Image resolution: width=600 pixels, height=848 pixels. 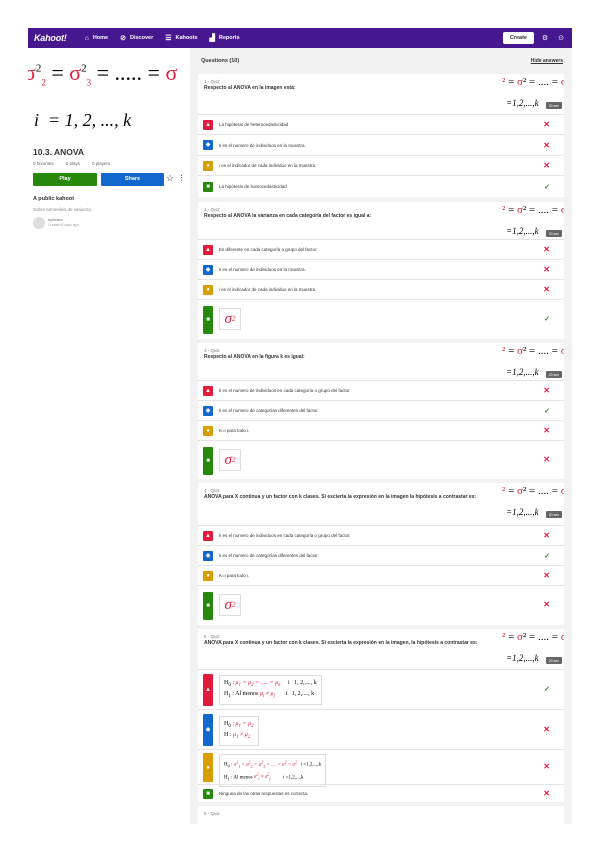 What do you see at coordinates (220, 61) in the screenshot?
I see `questions-count: Questions (10)` at bounding box center [220, 61].